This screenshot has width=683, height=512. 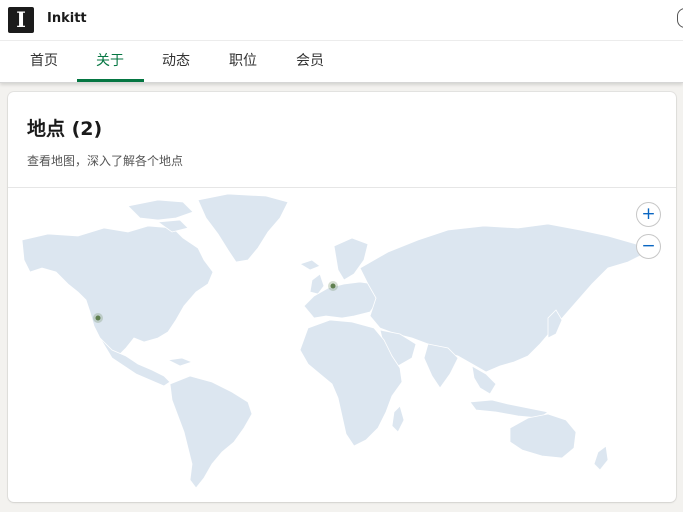 What do you see at coordinates (67, 18) in the screenshot?
I see `company-name: Inkitt` at bounding box center [67, 18].